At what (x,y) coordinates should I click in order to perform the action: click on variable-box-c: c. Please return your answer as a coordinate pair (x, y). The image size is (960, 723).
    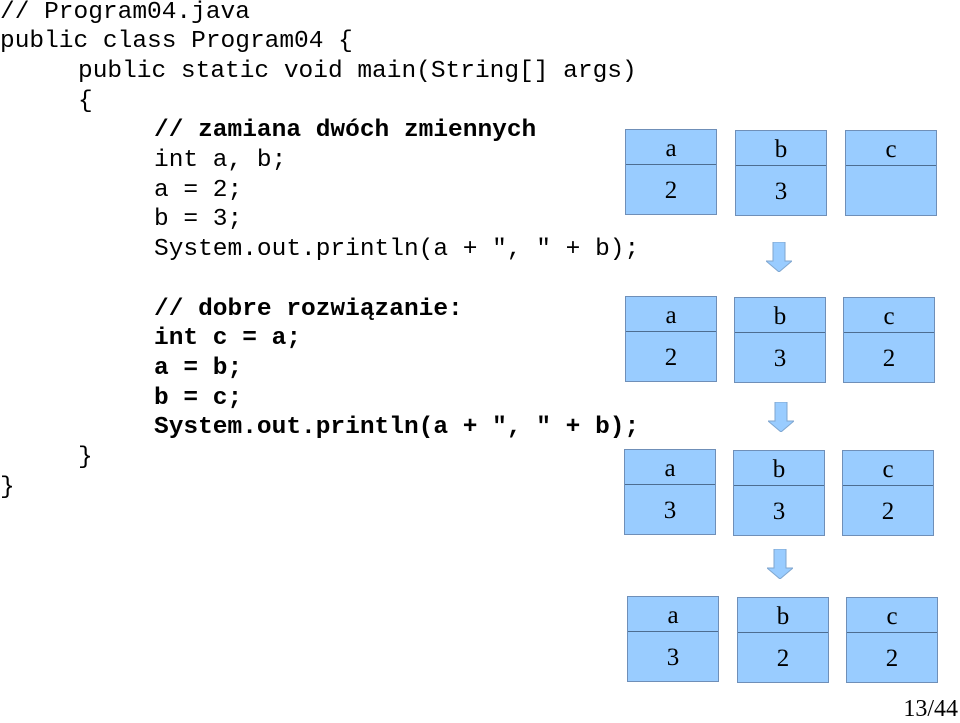
    Looking at the image, I should click on (891, 173).